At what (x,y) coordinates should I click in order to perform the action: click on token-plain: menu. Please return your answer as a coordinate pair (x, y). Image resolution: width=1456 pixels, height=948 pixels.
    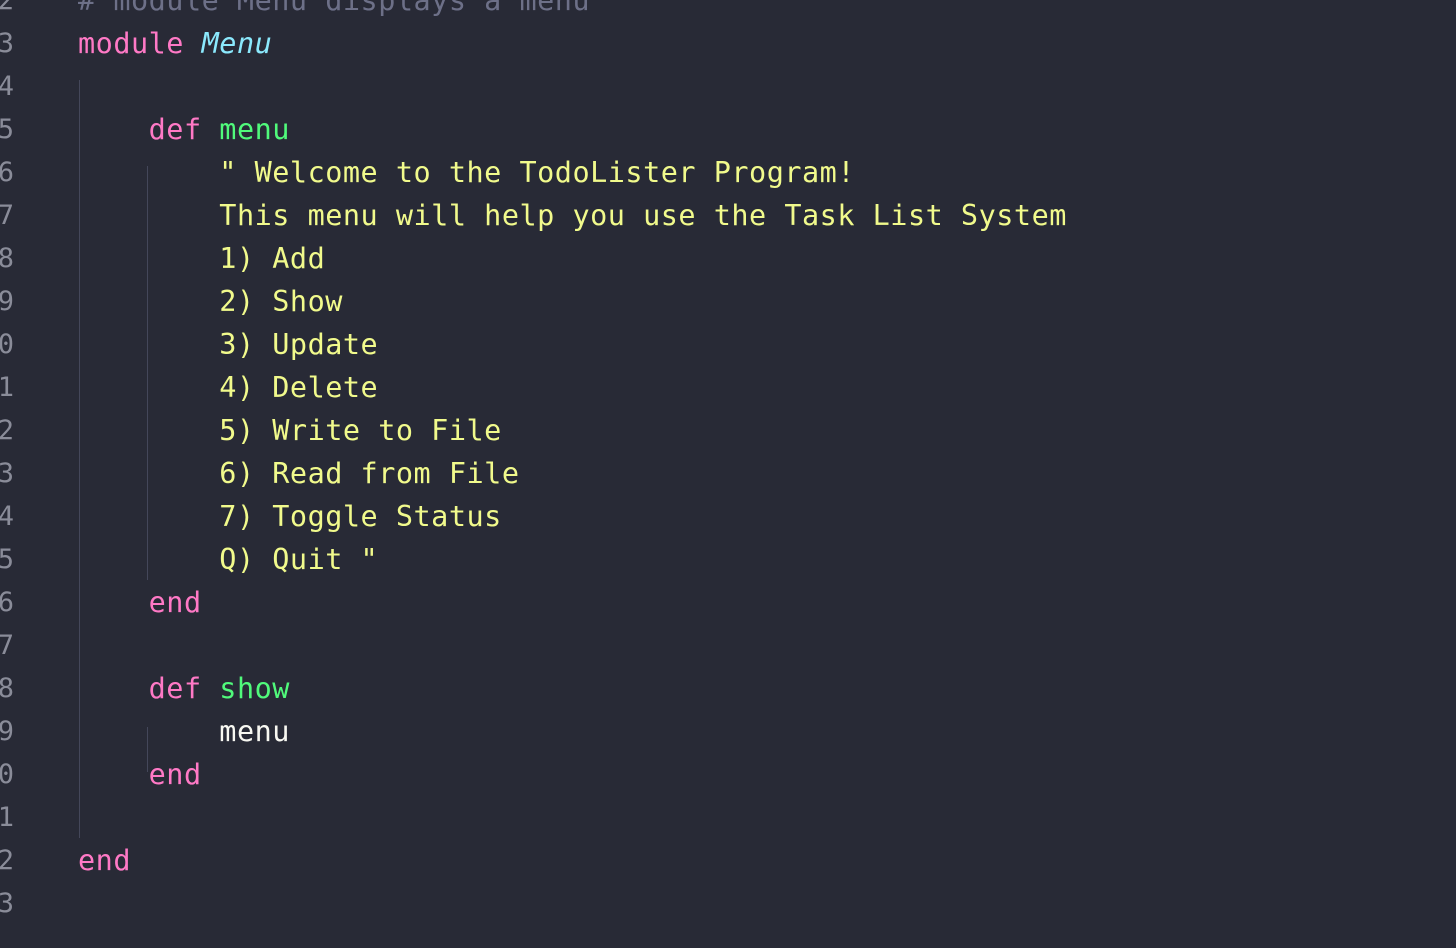
    Looking at the image, I should click on (254, 731).